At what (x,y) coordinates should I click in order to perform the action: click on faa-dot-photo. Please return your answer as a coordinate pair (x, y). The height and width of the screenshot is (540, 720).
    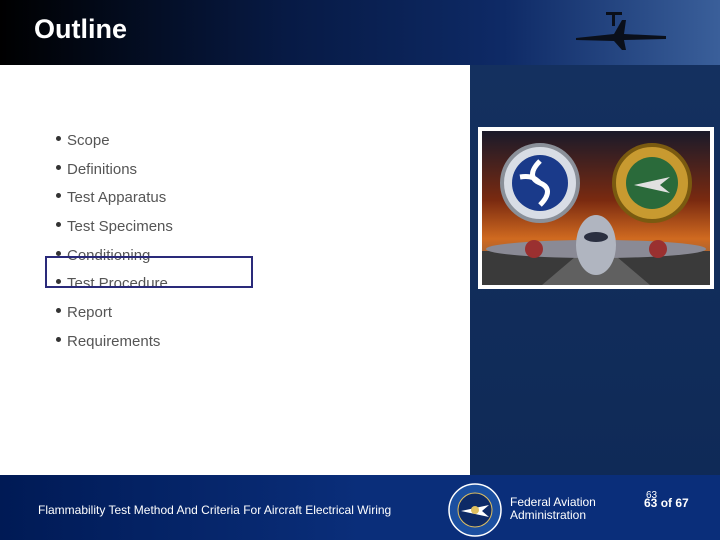
    Looking at the image, I should click on (596, 208).